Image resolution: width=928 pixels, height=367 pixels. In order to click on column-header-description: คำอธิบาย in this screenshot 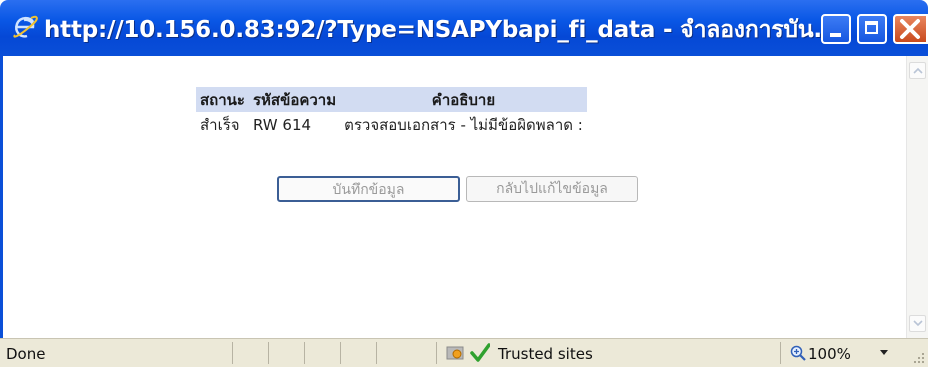, I will do `click(463, 99)`.